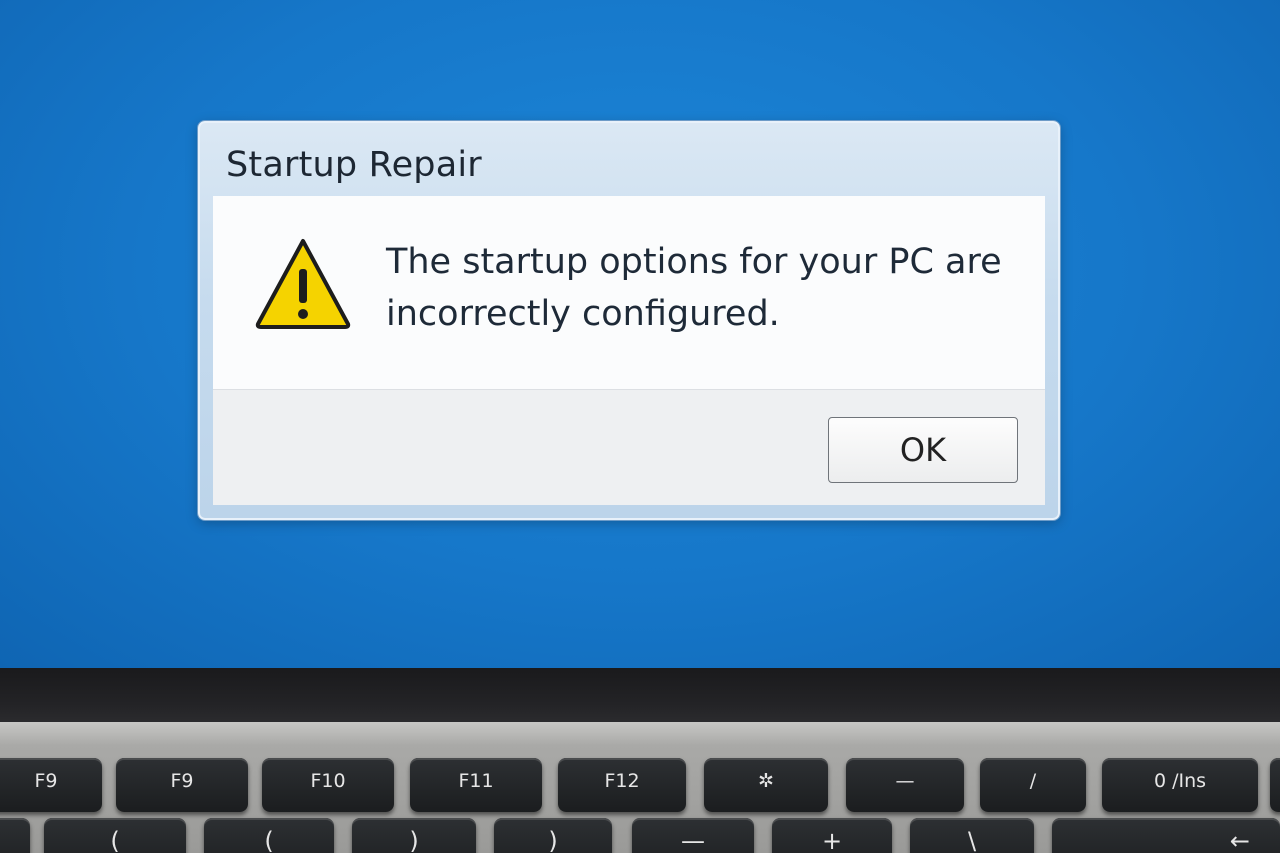  Describe the element at coordinates (476, 785) in the screenshot. I see `key-f11: F11` at that location.